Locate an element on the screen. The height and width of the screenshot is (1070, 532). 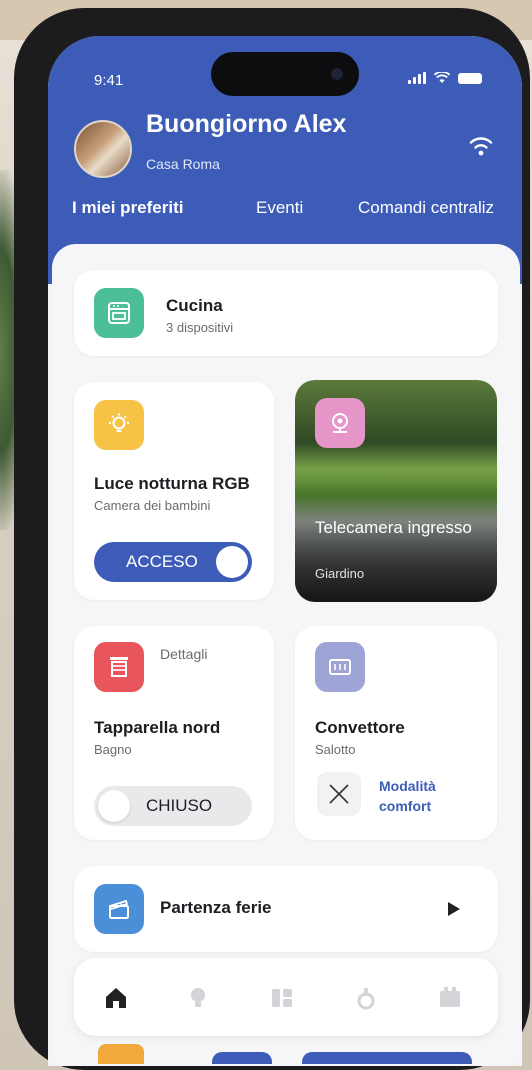
device-card-convector: Convettore Salotto Modalità comfort is located at coordinates (396, 733).